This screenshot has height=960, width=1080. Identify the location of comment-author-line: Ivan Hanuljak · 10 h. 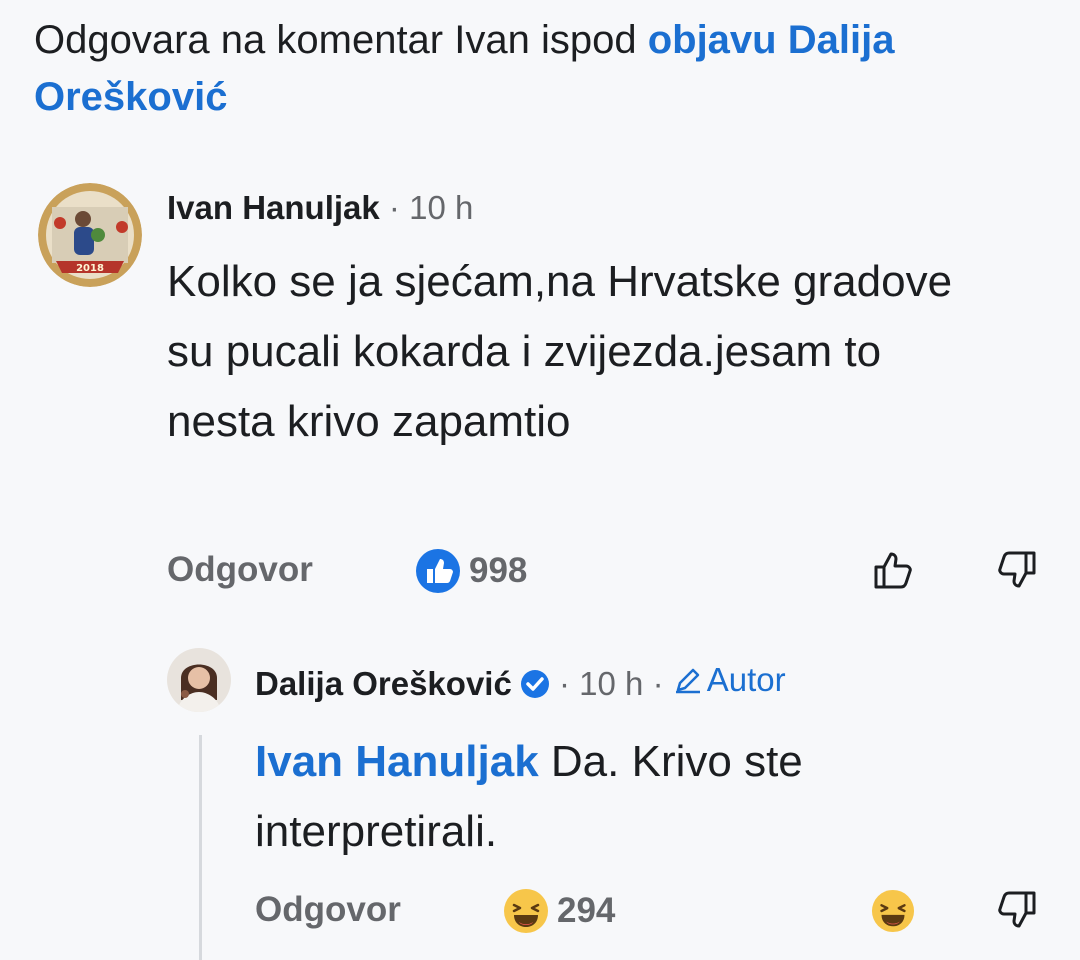
(320, 208).